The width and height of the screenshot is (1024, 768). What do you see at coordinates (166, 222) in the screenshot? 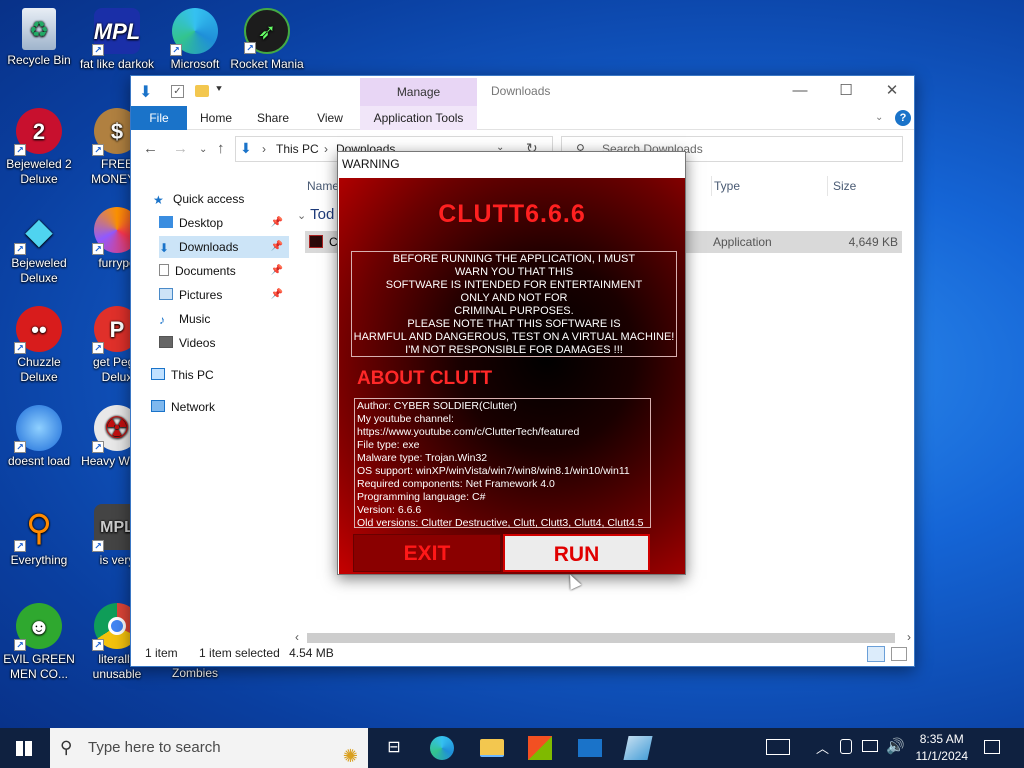
I see `desktop-folder-icon` at bounding box center [166, 222].